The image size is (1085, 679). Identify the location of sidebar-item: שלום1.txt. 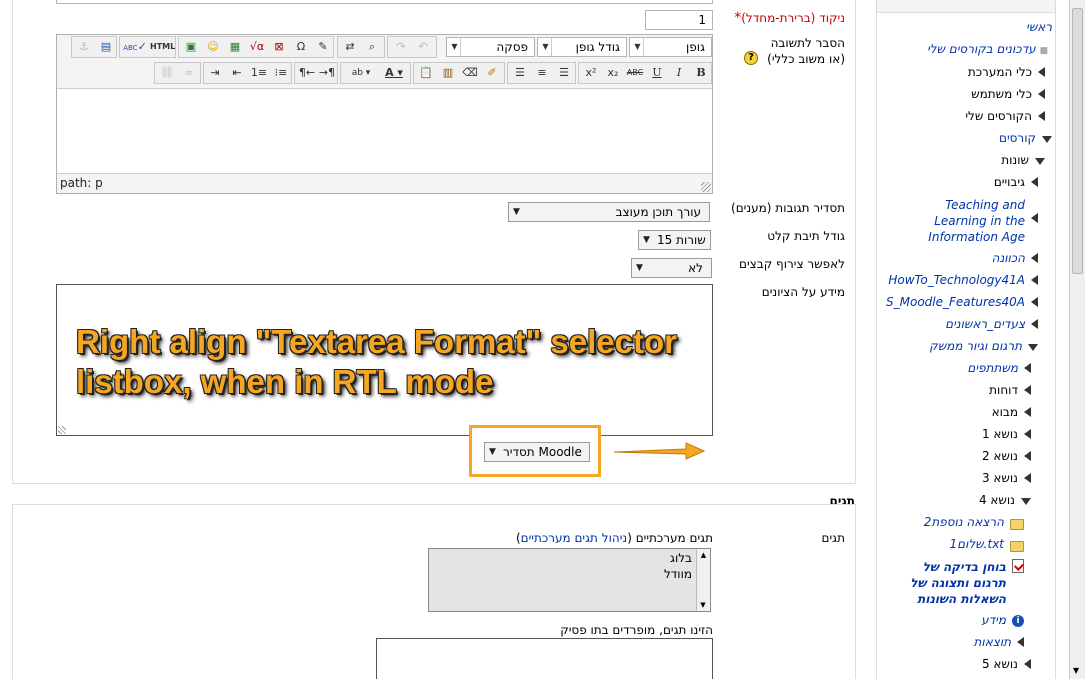
(986, 544).